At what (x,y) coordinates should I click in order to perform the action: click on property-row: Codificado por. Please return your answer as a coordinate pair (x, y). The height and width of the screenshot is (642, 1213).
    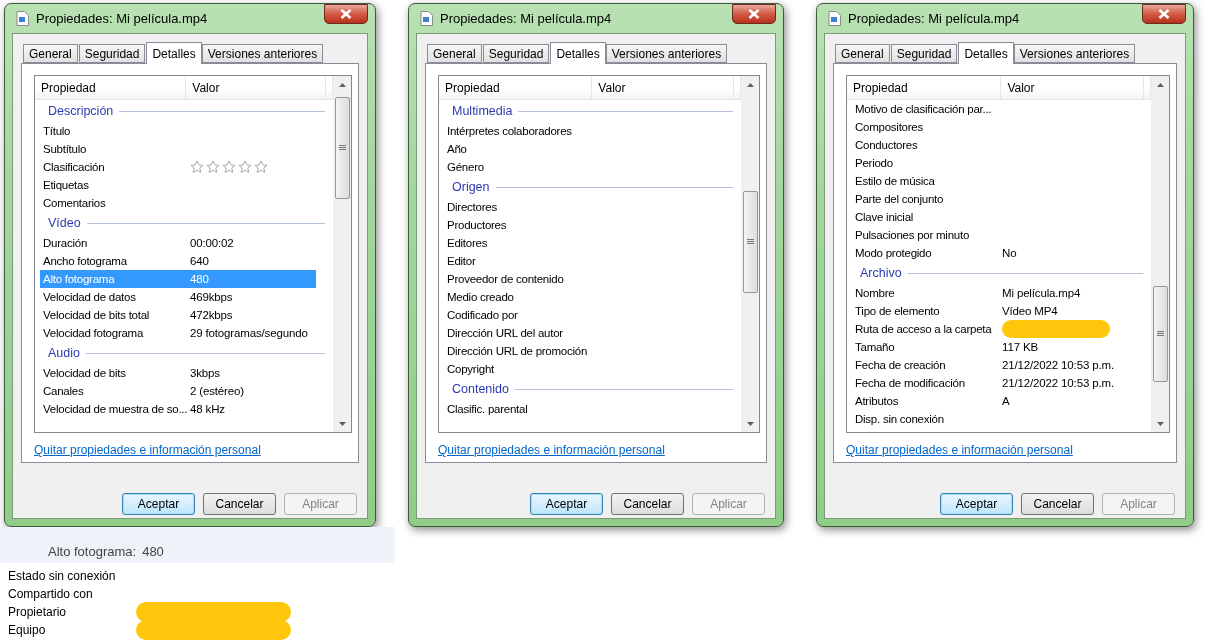
    Looking at the image, I should click on (582, 315).